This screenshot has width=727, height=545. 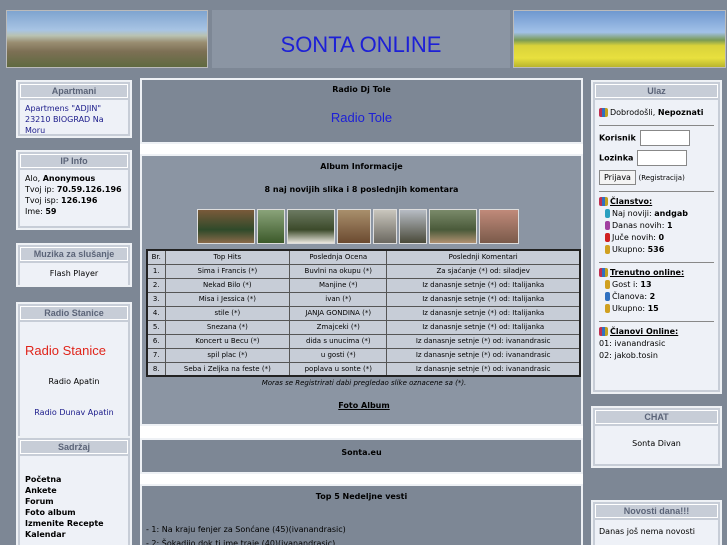 I want to click on novosti-caption: Novosti dana!!!, so click(x=656, y=511).